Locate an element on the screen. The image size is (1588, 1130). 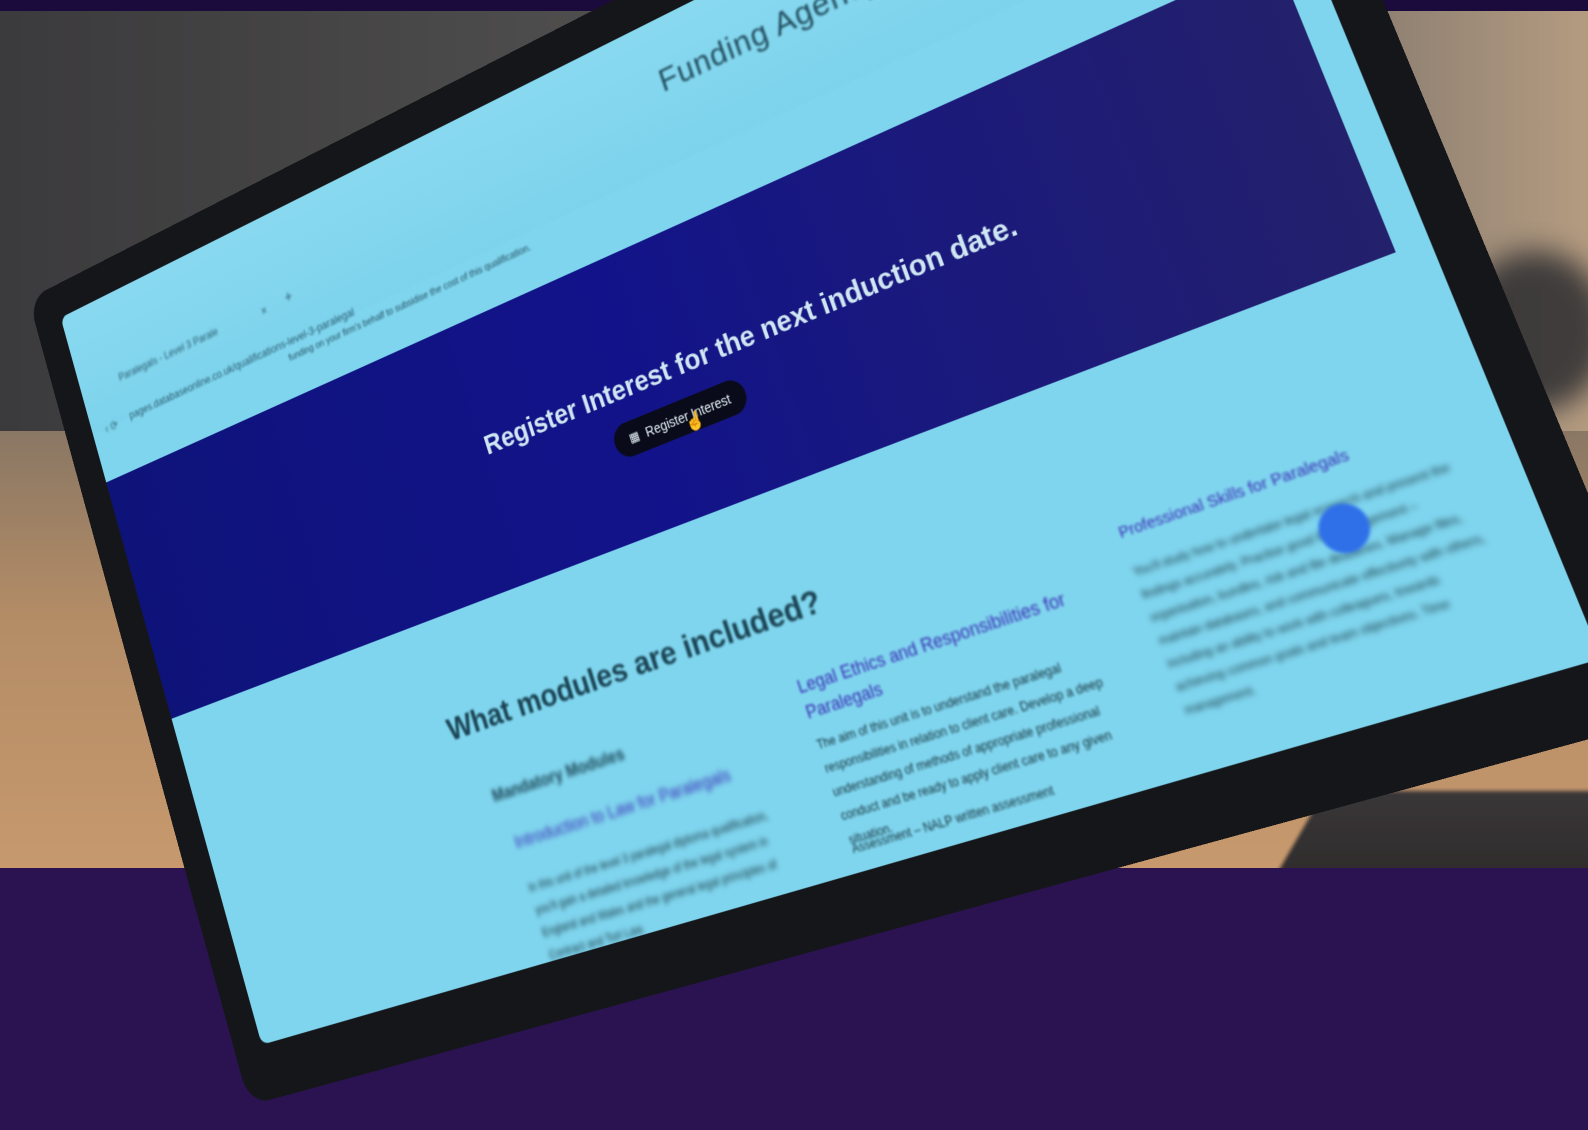
nav-back-reload-icon: ‹ ⟳ is located at coordinates (112, 426).